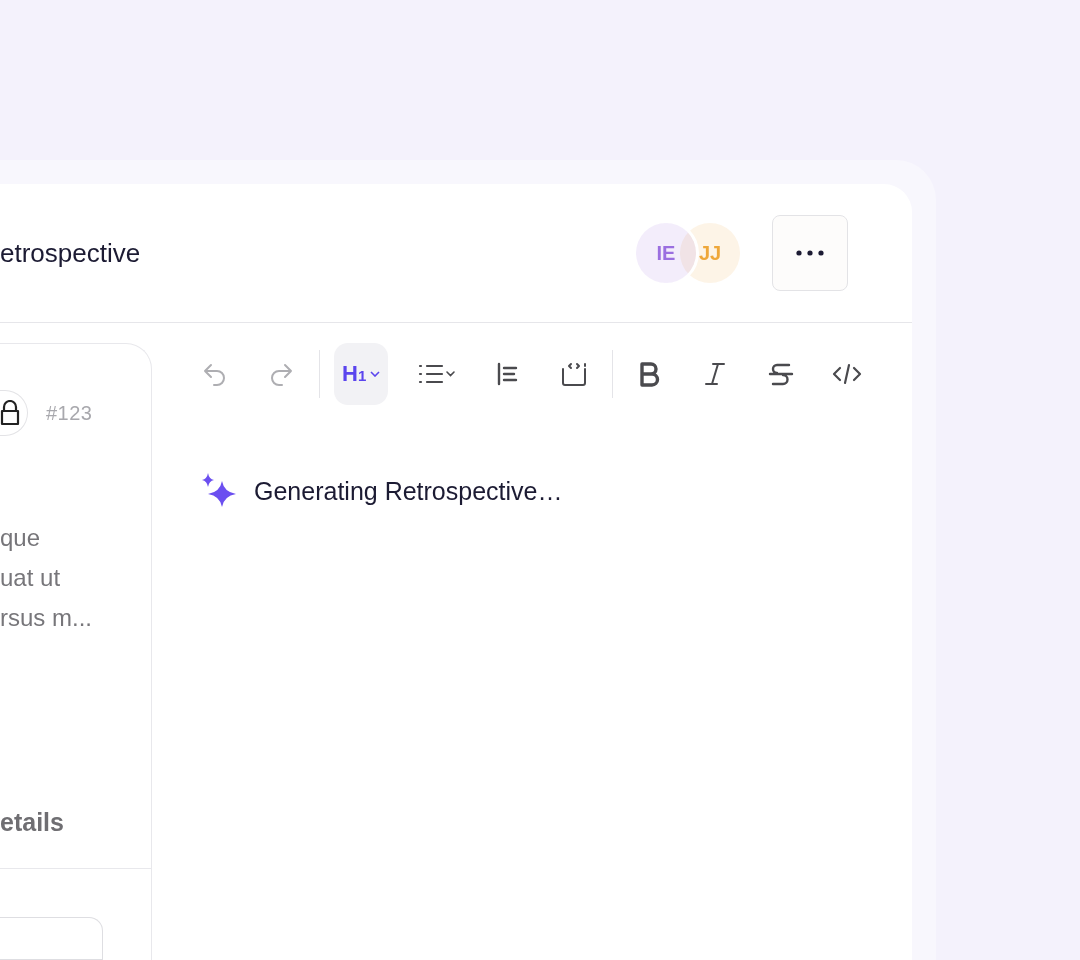 This screenshot has width=1080, height=960. I want to click on redo-icon, so click(281, 374).